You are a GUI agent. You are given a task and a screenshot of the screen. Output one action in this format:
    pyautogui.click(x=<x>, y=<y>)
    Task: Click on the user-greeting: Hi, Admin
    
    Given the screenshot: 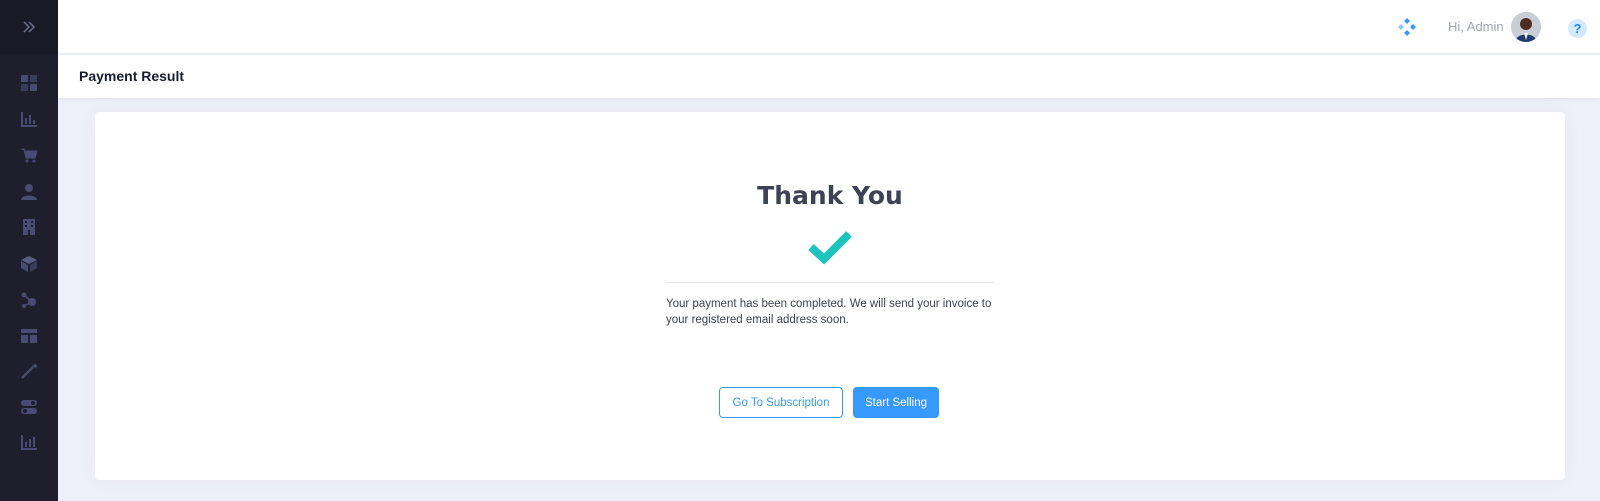 What is the action you would take?
    pyautogui.click(x=1476, y=26)
    